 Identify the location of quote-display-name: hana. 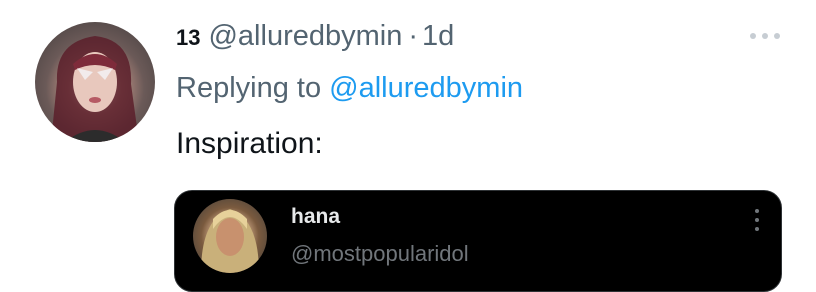
(315, 217).